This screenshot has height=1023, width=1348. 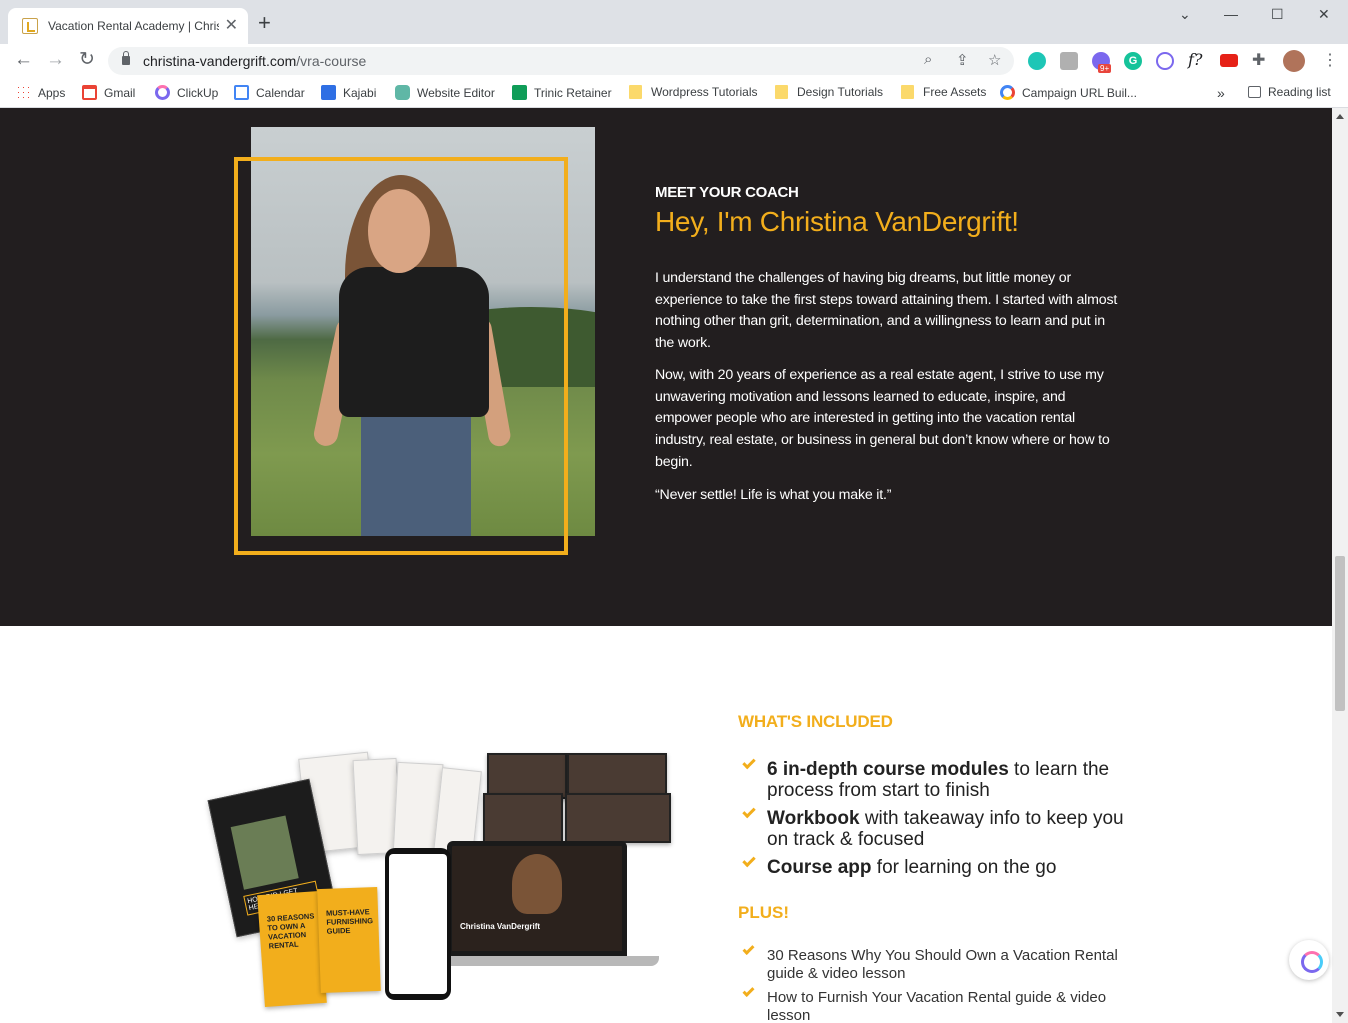 I want to click on lock-icon, so click(x=126, y=58).